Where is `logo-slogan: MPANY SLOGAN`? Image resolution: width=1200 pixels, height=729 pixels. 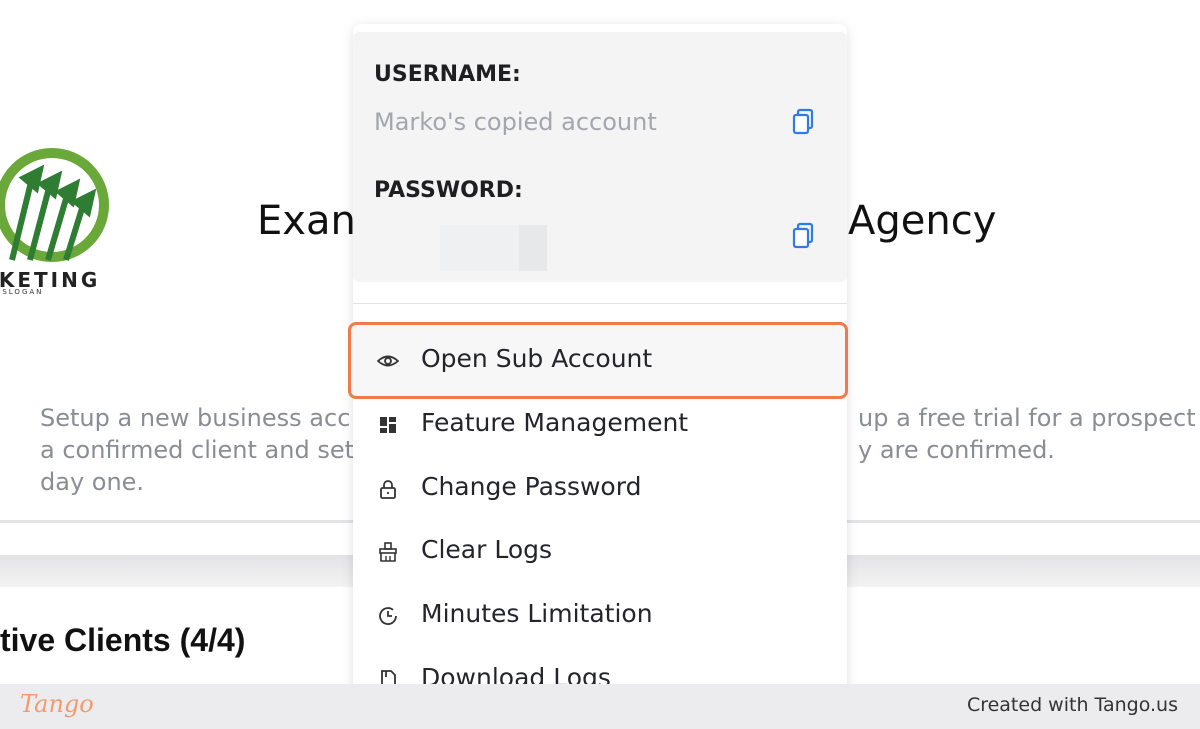 logo-slogan: MPANY SLOGAN is located at coordinates (22, 292).